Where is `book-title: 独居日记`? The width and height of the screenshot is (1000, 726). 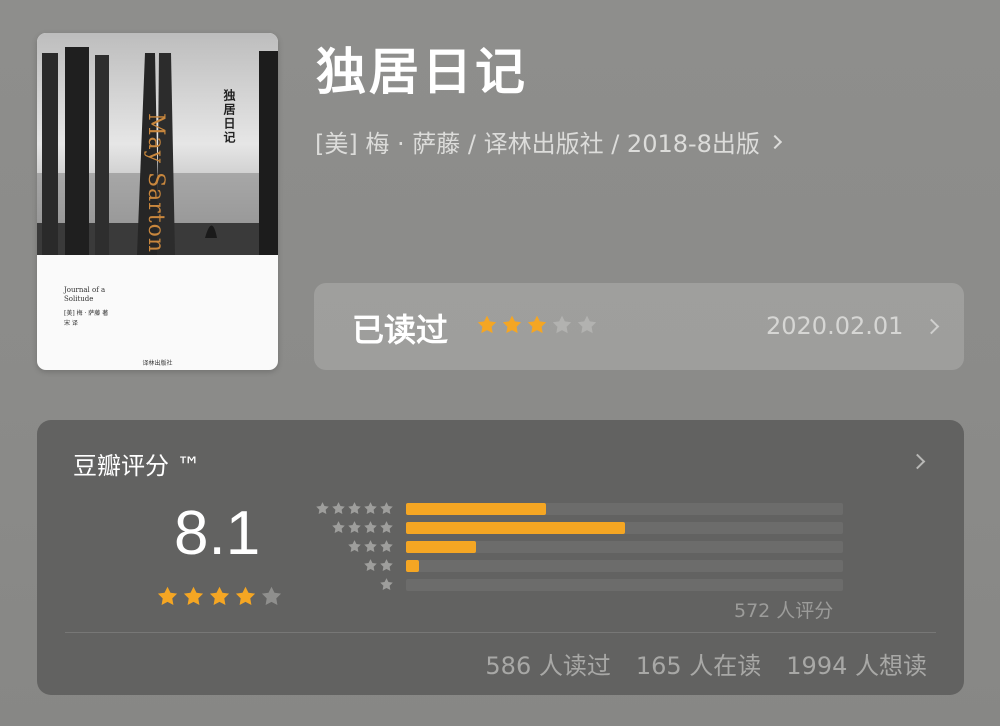 book-title: 独居日记 is located at coordinates (422, 72).